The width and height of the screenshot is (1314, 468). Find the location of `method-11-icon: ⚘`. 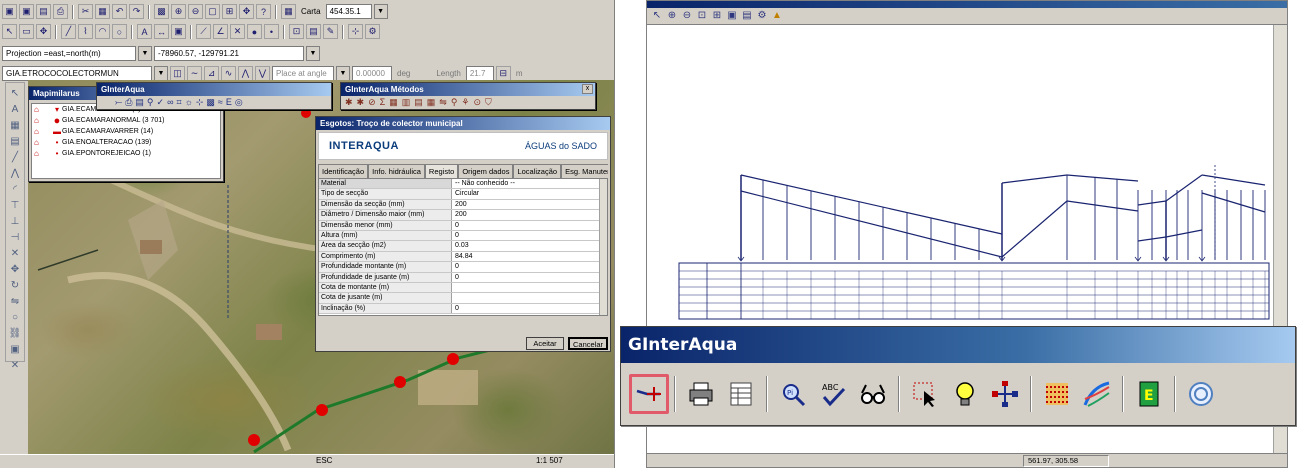

method-11-icon: ⚘ is located at coordinates (465, 102).